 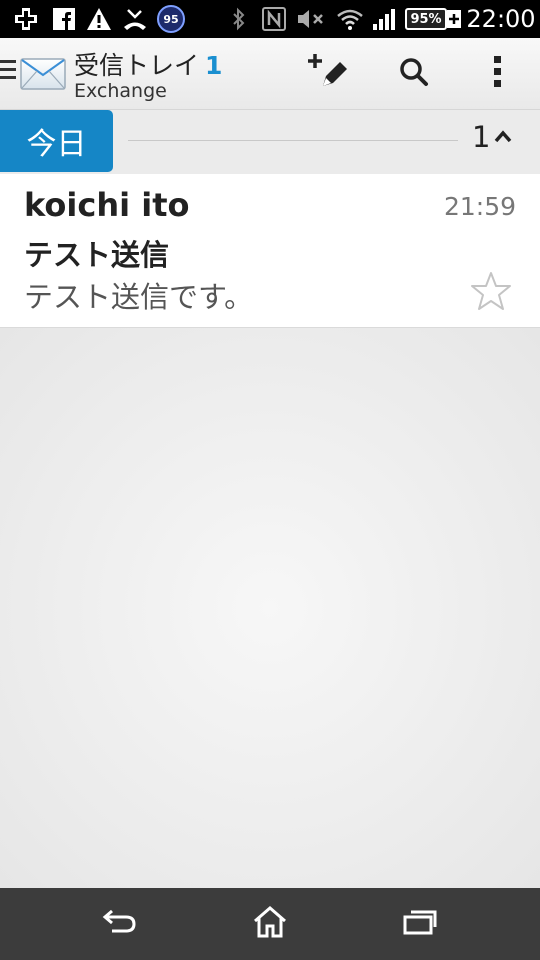 What do you see at coordinates (137, 65) in the screenshot?
I see `inbox-title: 受信トレイ` at bounding box center [137, 65].